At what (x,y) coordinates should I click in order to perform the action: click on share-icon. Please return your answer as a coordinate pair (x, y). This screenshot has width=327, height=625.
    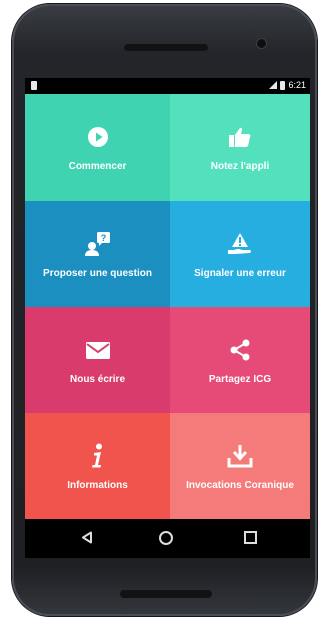
    Looking at the image, I should click on (240, 350).